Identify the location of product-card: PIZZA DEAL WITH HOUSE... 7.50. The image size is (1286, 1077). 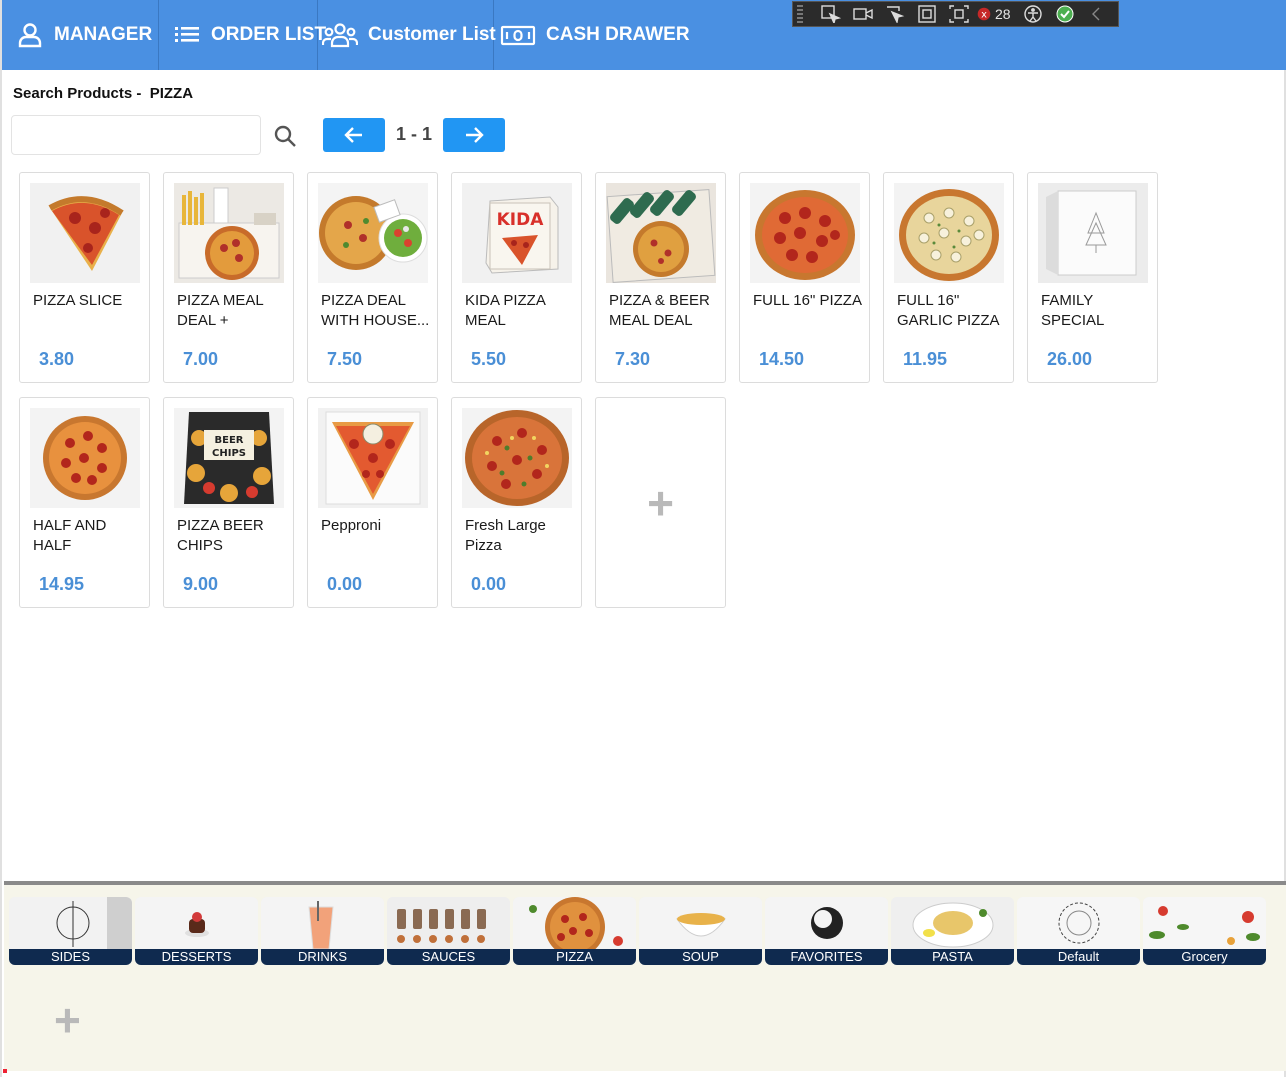
(372, 277).